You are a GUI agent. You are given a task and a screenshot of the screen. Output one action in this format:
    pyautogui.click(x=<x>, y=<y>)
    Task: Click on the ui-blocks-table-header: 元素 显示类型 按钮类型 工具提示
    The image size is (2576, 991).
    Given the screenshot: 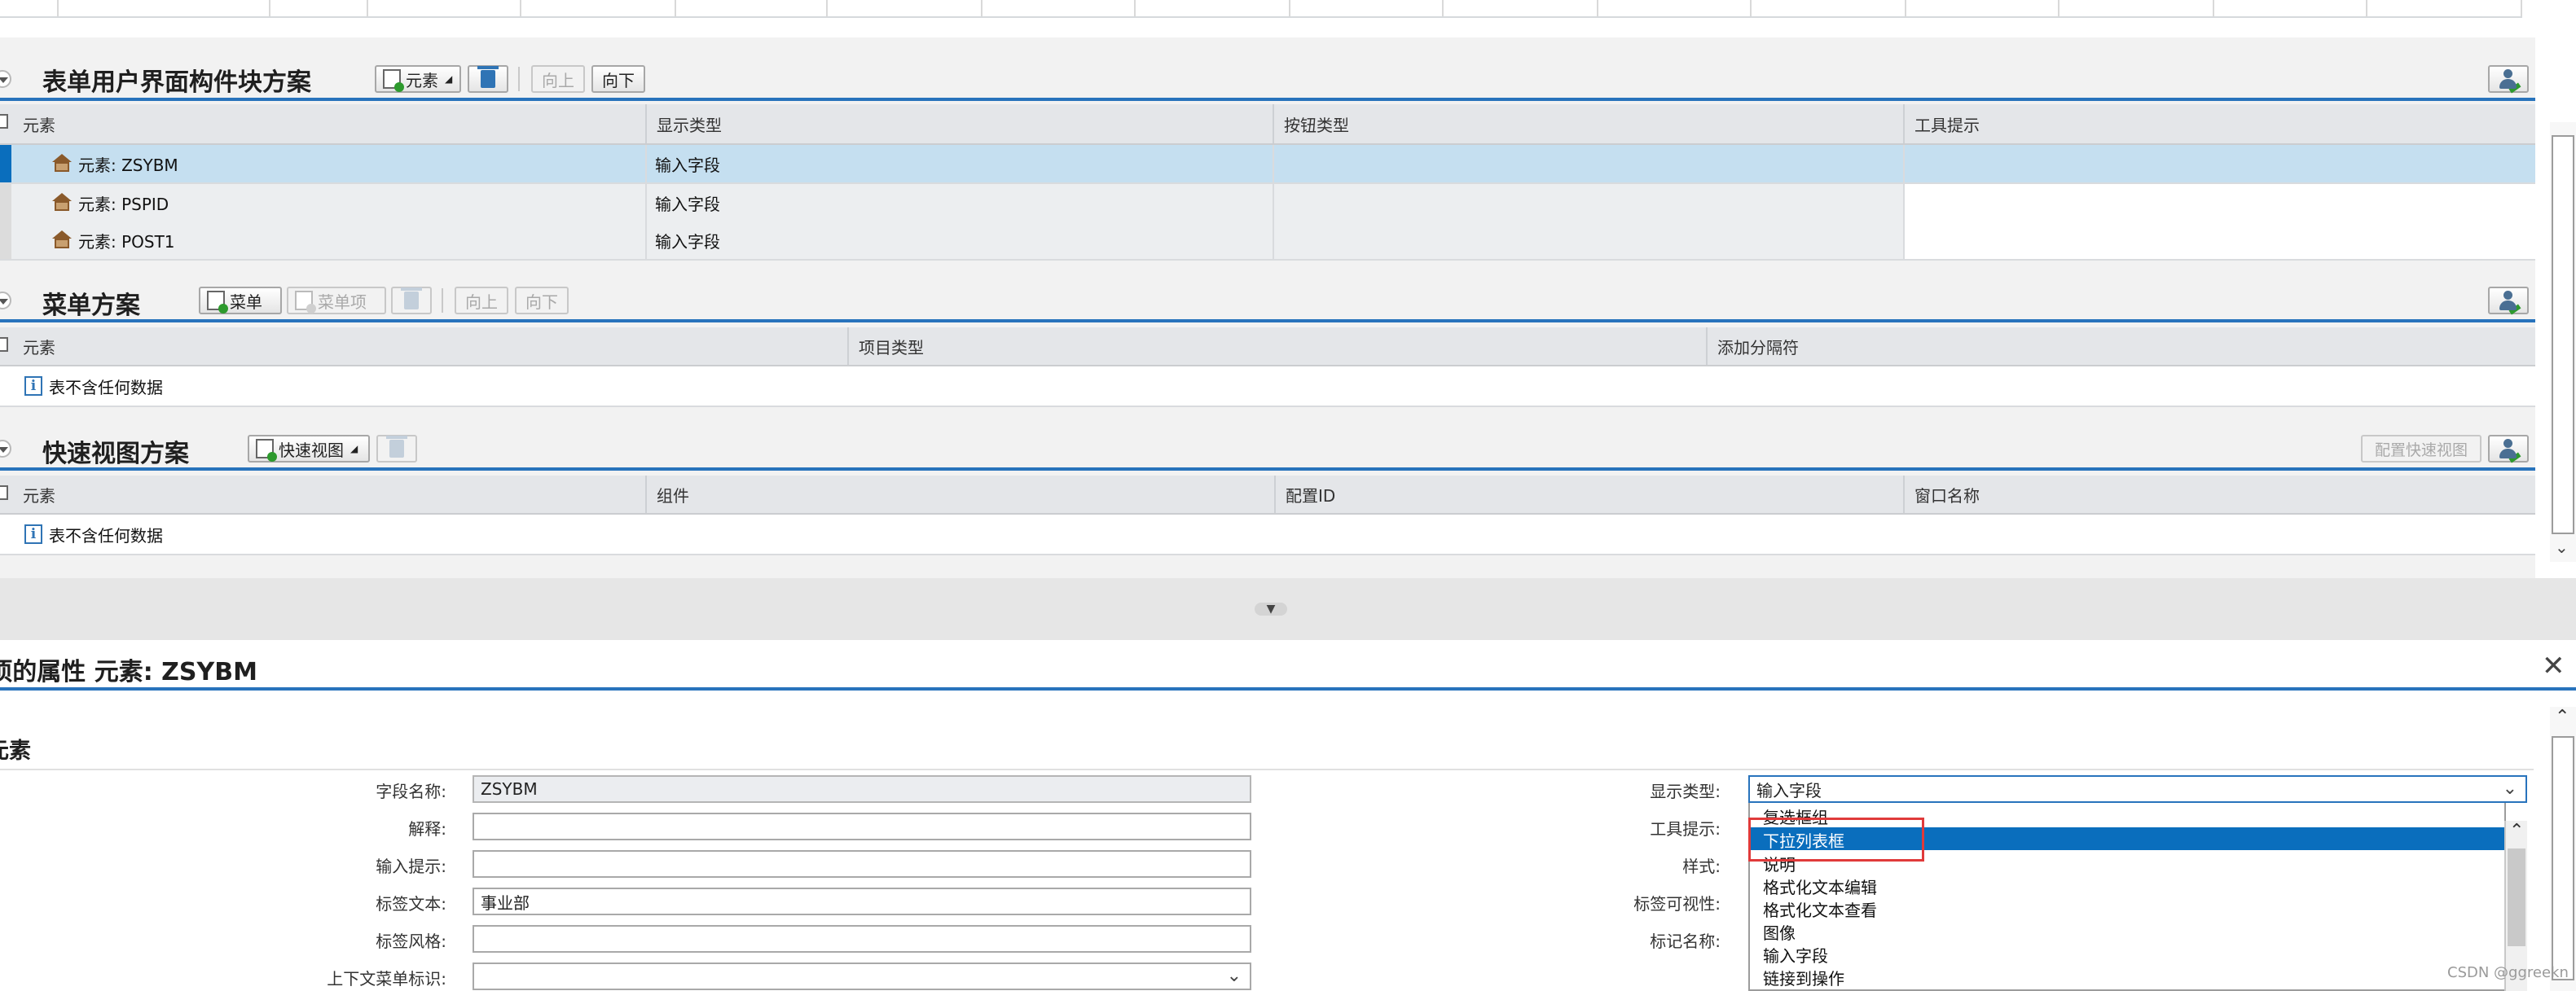 What is the action you would take?
    pyautogui.click(x=1267, y=125)
    